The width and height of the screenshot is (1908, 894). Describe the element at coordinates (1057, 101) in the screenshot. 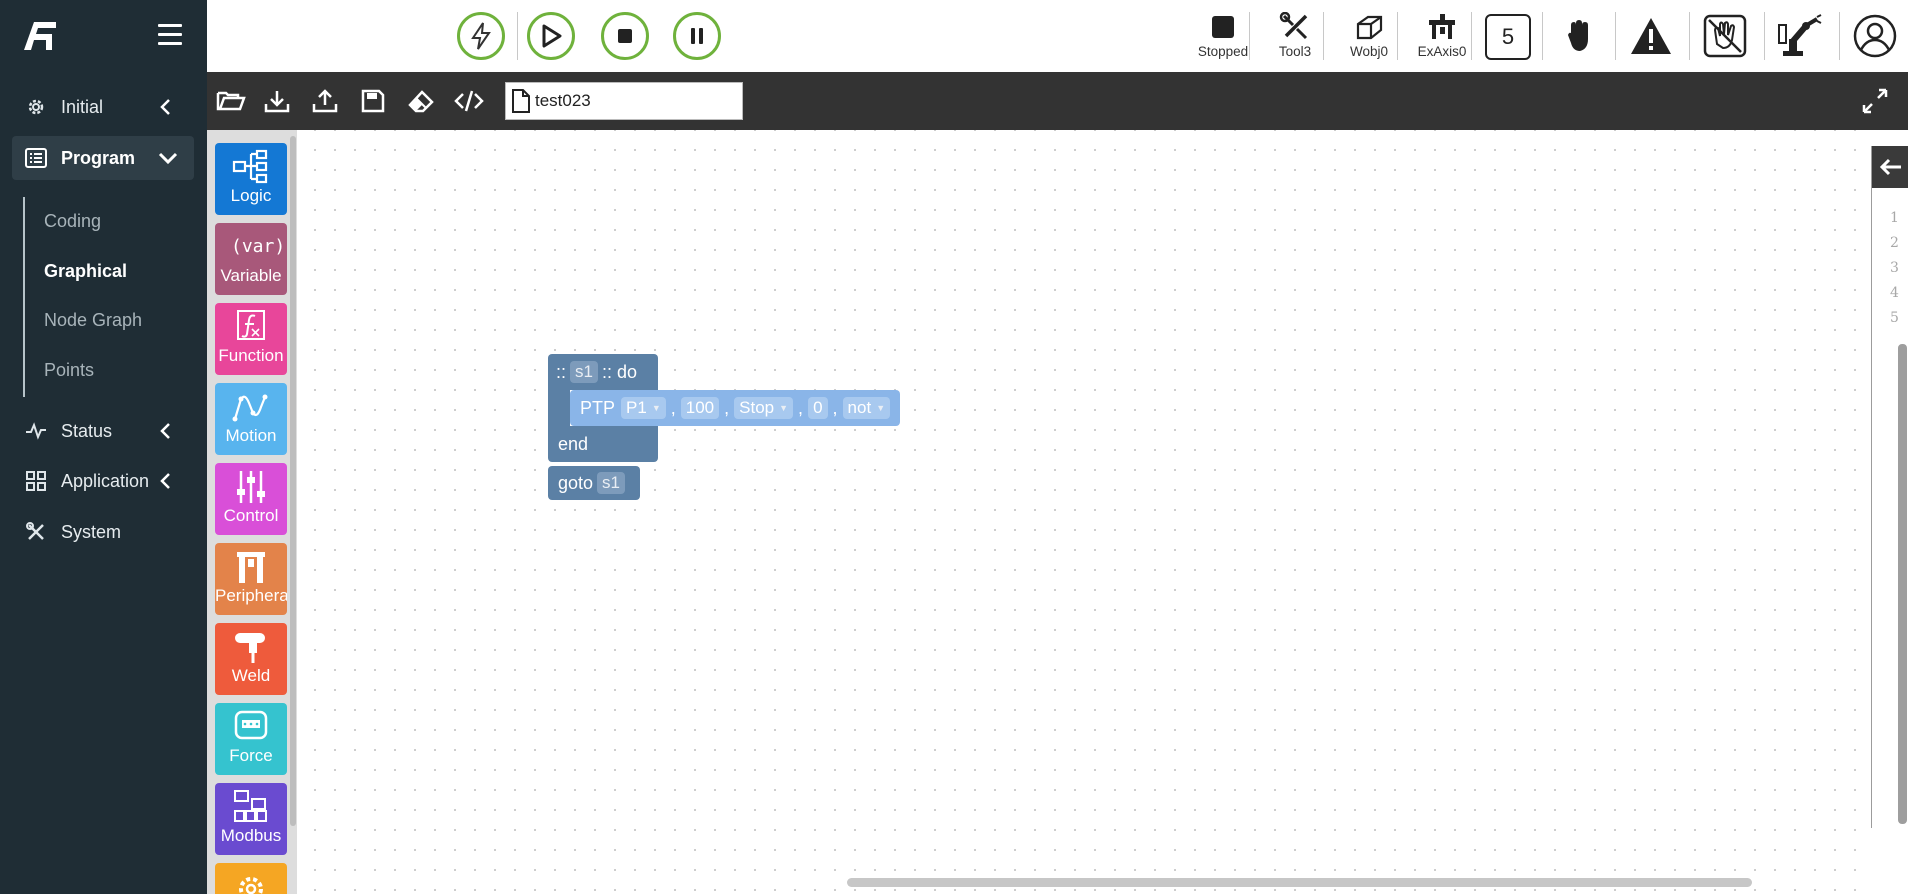

I see `editor-toolbar` at that location.